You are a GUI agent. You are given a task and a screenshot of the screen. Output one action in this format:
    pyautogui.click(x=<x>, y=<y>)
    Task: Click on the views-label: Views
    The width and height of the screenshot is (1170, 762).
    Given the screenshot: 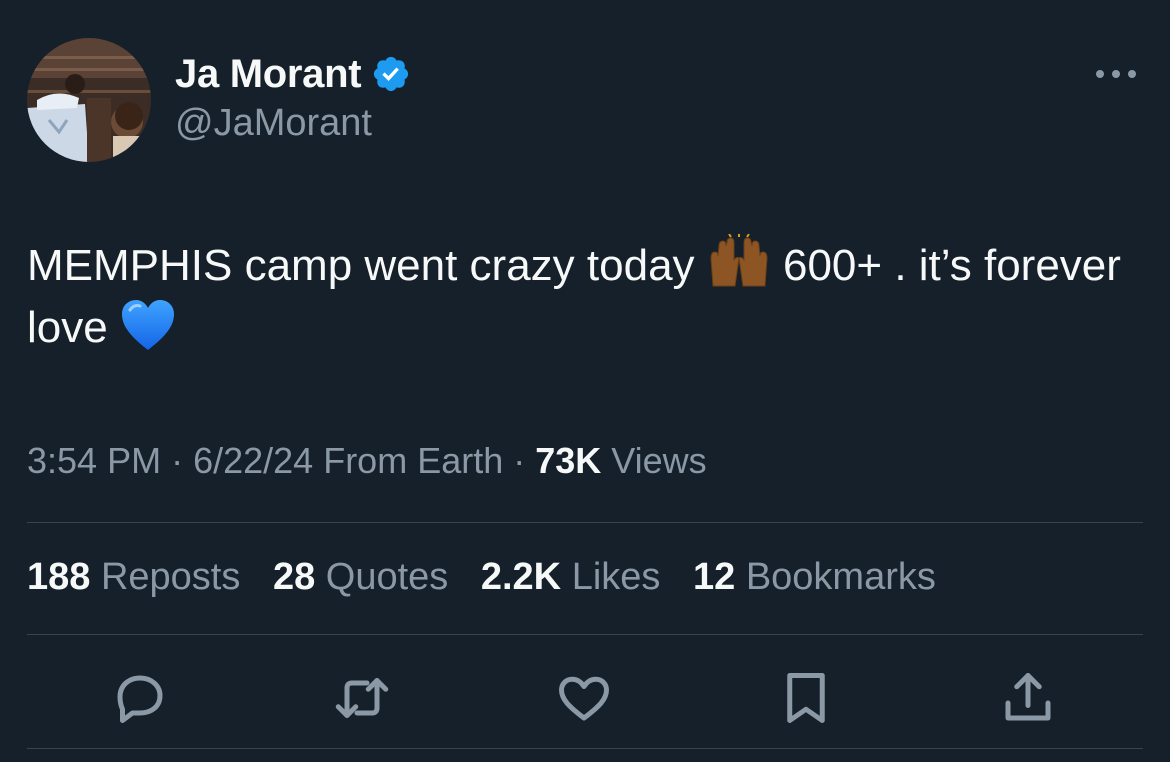 What is the action you would take?
    pyautogui.click(x=654, y=460)
    